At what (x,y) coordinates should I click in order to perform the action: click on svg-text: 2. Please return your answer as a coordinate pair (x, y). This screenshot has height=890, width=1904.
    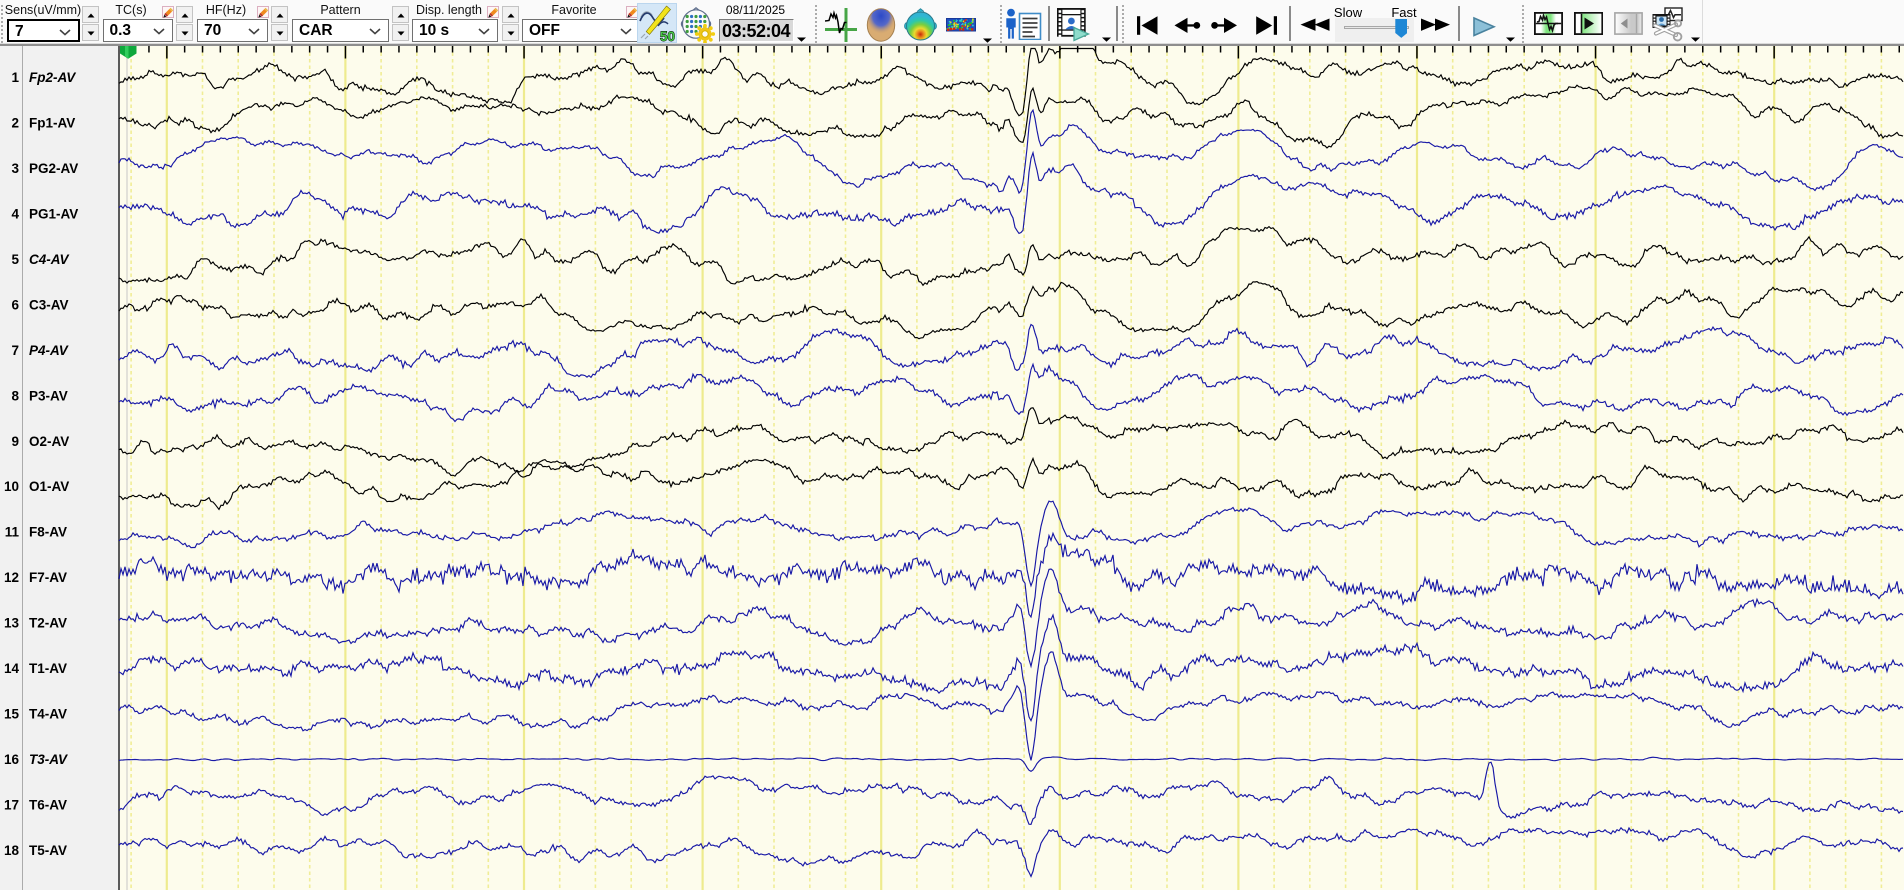
    Looking at the image, I should click on (15, 123).